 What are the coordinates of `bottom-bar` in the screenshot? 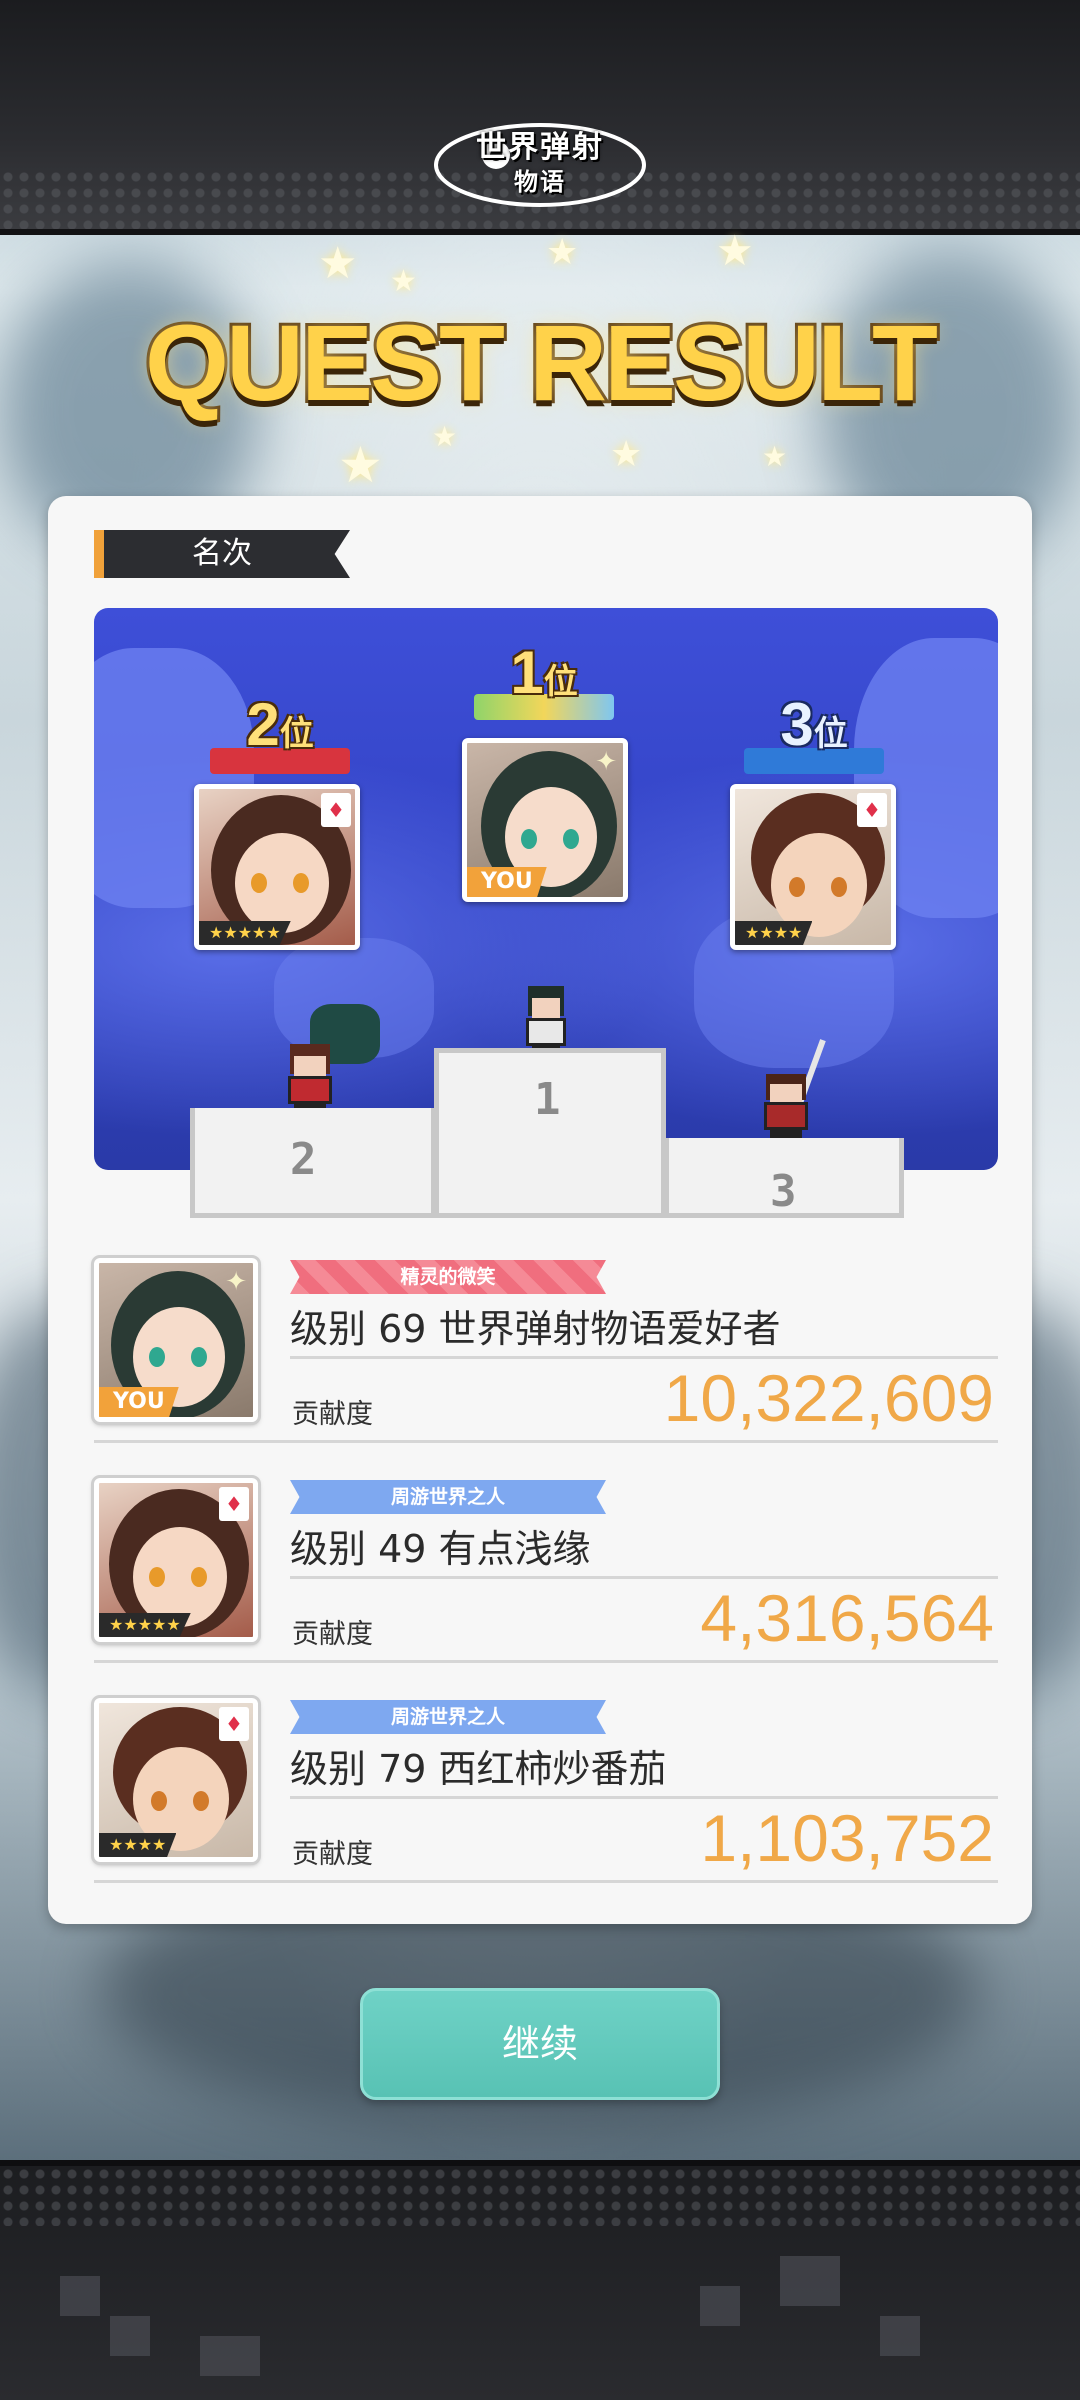 It's located at (540, 2280).